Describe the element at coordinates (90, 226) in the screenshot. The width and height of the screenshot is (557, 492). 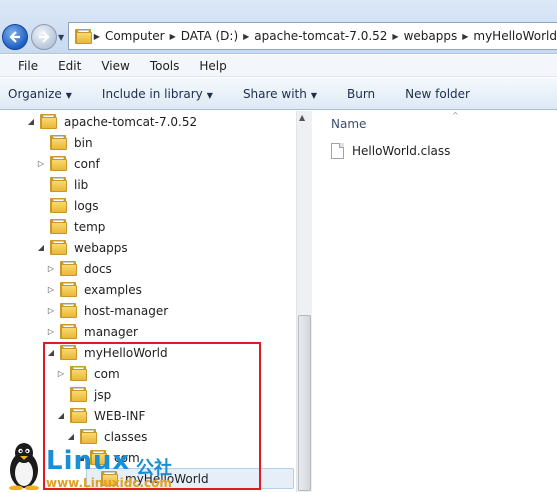
I see `tree-item-label: temp` at that location.